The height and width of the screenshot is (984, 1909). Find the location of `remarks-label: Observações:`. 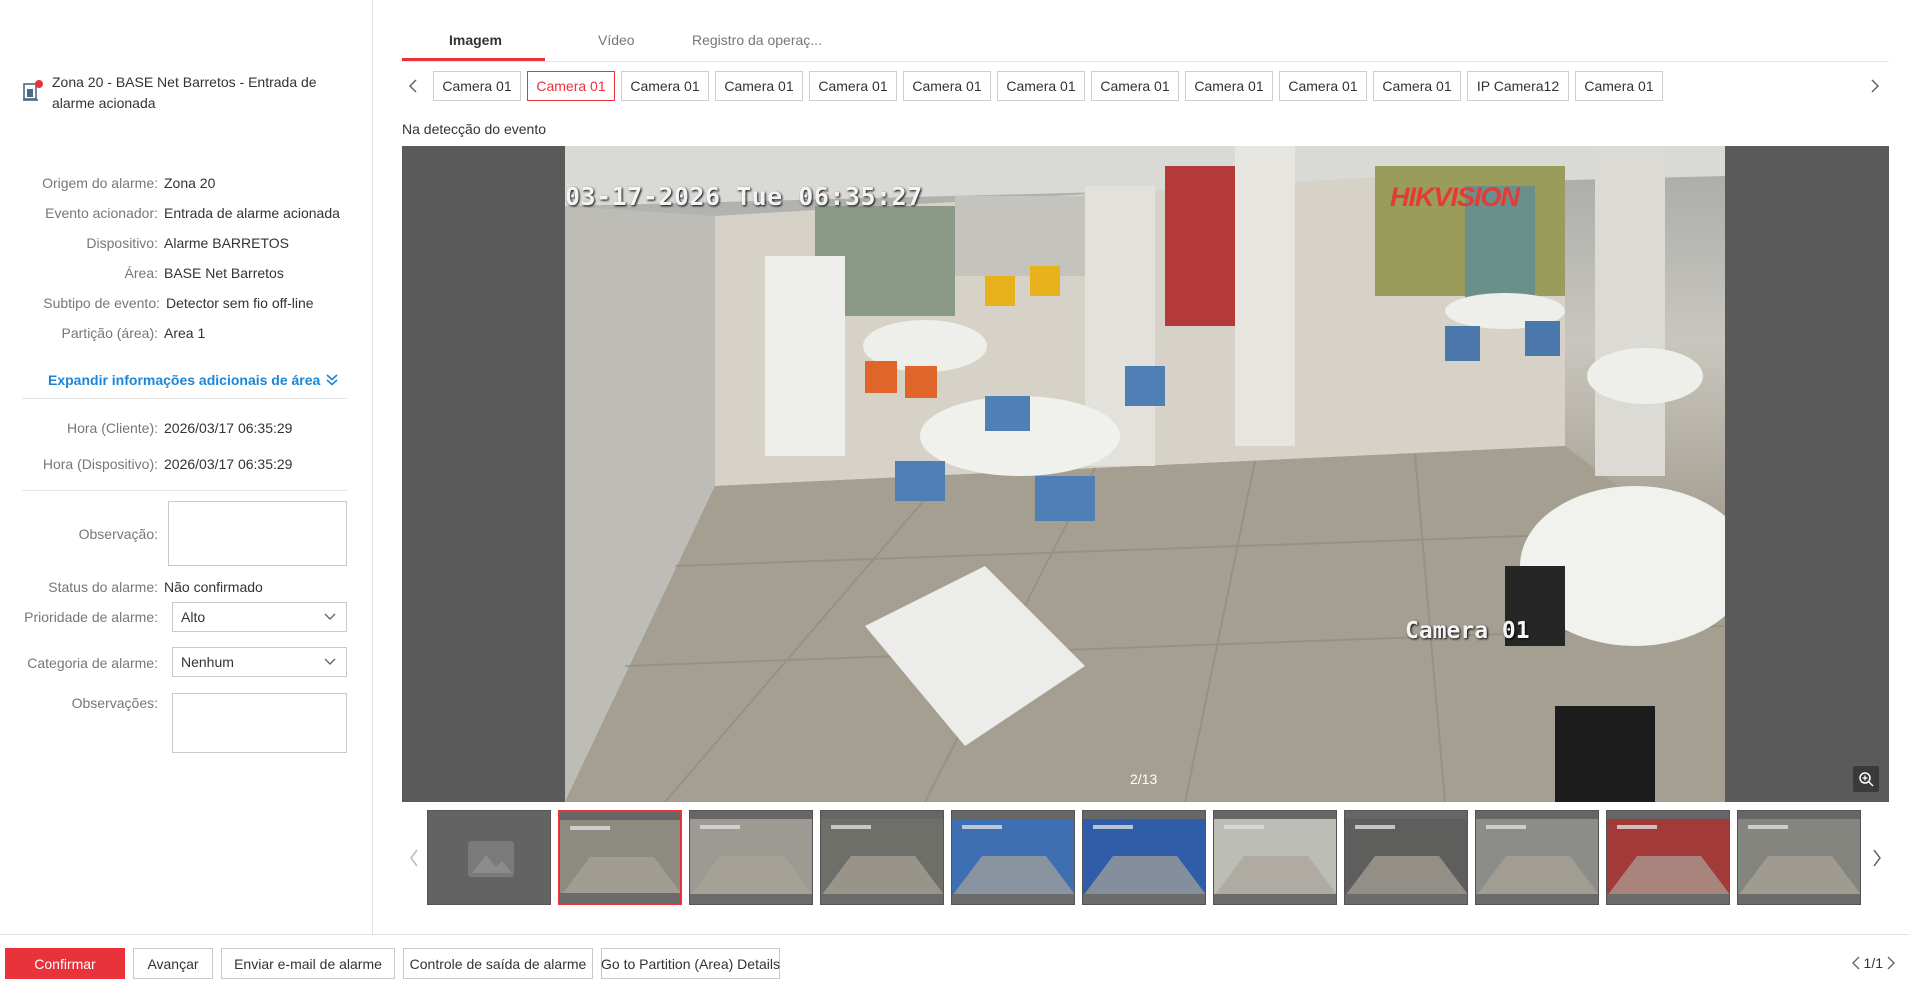

remarks-label: Observações: is located at coordinates (114, 703).